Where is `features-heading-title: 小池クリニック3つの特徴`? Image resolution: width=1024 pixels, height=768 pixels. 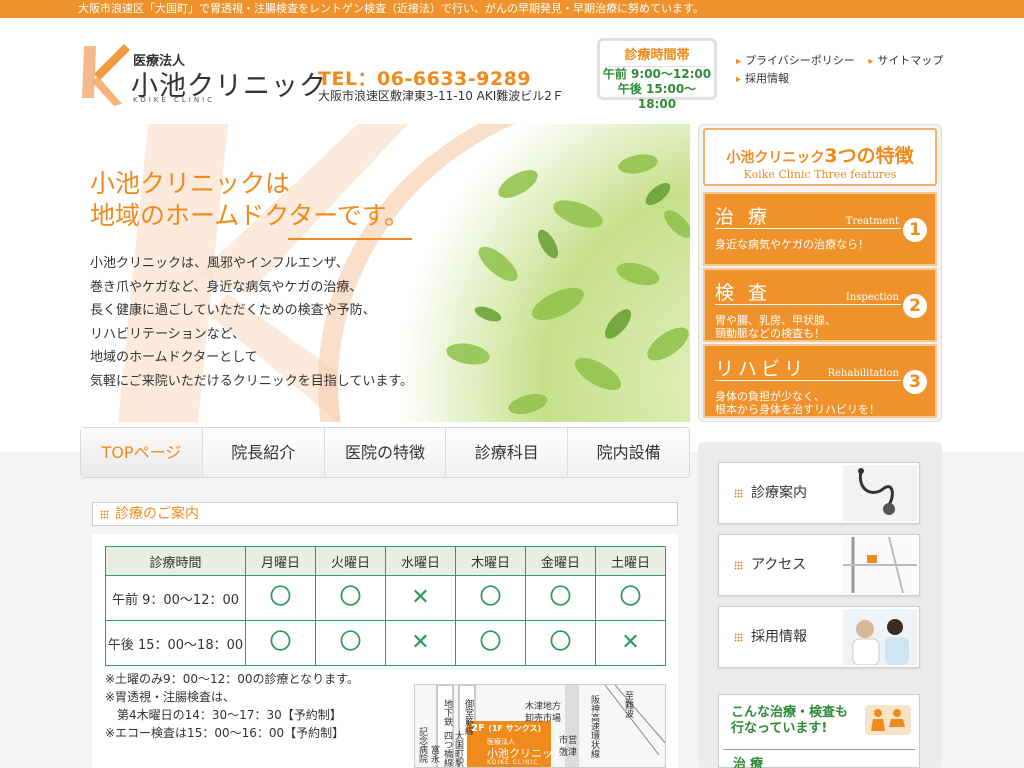 features-heading-title: 小池クリニック3つの特徴 is located at coordinates (820, 154).